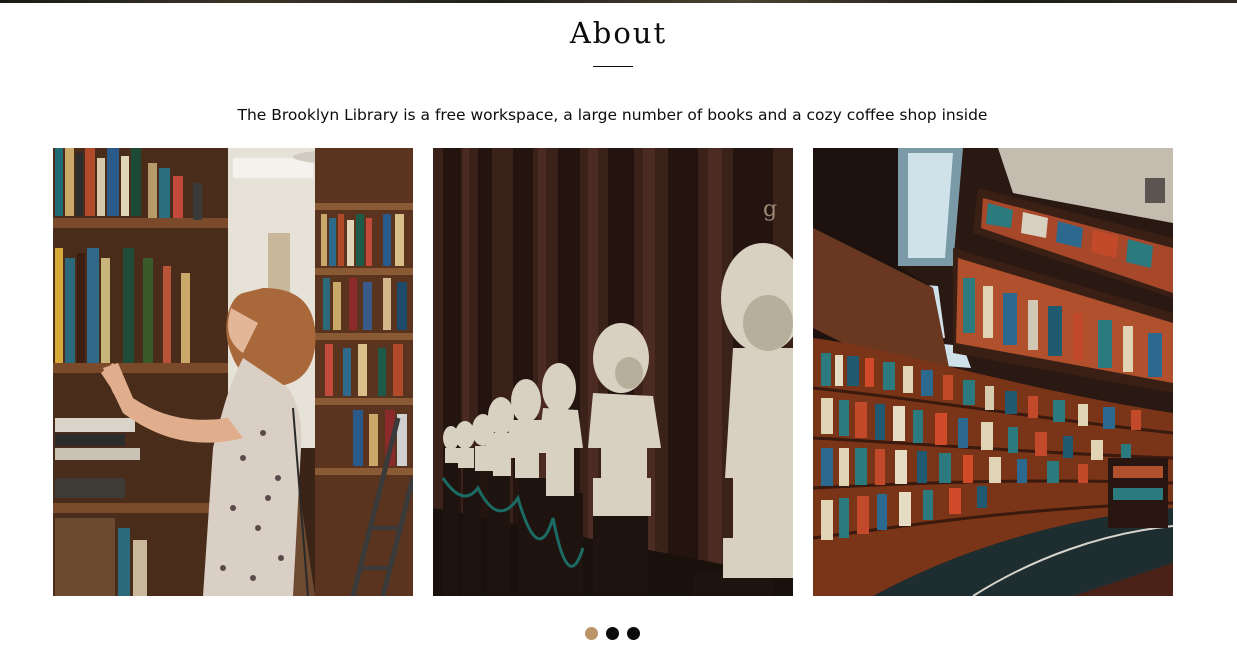 The height and width of the screenshot is (662, 1237). Describe the element at coordinates (618, 1) in the screenshot. I see `header-image-edge` at that location.